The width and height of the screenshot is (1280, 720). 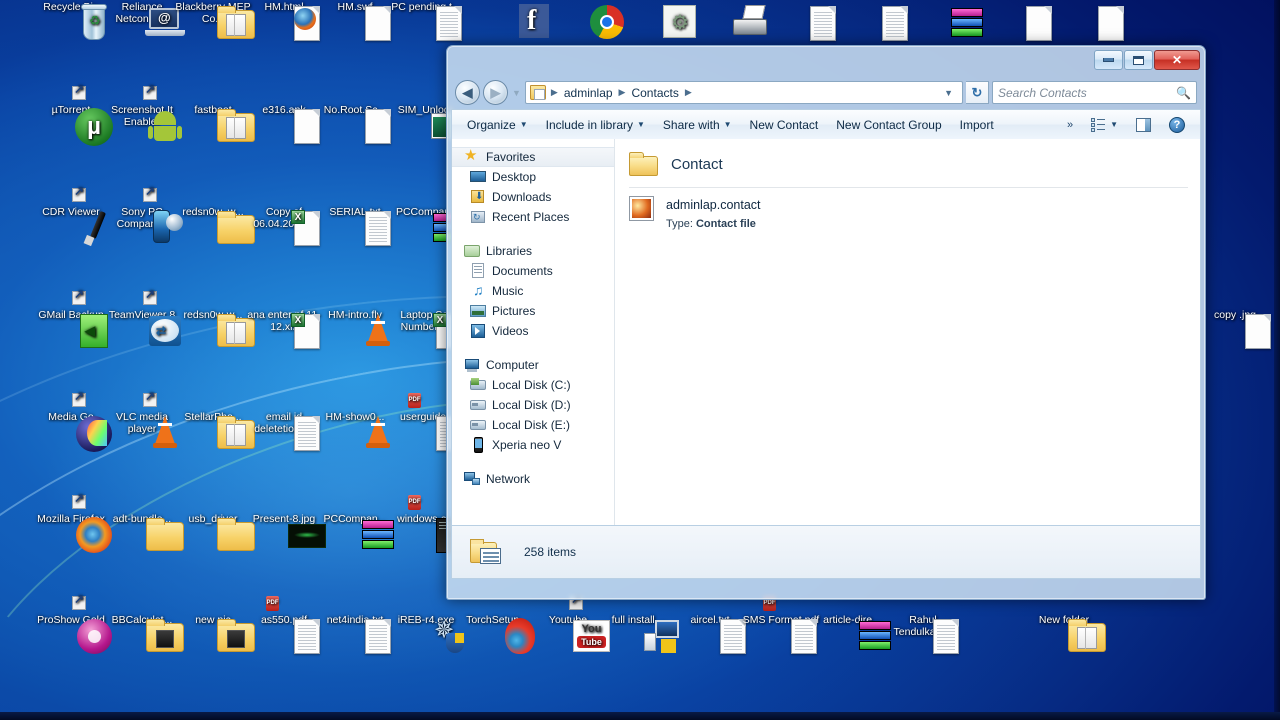 I want to click on desktop-icon: Present-8.jpg, so click(x=284, y=530).